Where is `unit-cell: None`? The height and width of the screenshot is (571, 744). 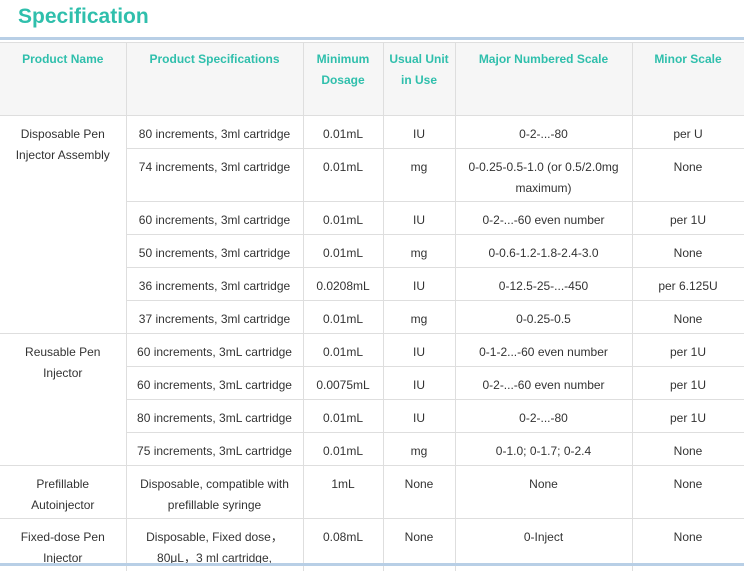
unit-cell: None is located at coordinates (419, 492).